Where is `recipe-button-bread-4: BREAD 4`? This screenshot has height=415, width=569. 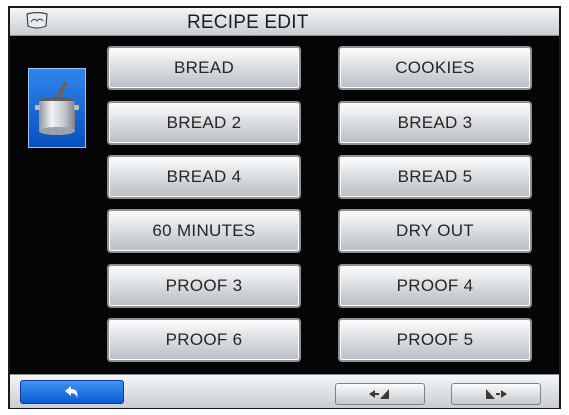
recipe-button-bread-4: BREAD 4 is located at coordinates (204, 177).